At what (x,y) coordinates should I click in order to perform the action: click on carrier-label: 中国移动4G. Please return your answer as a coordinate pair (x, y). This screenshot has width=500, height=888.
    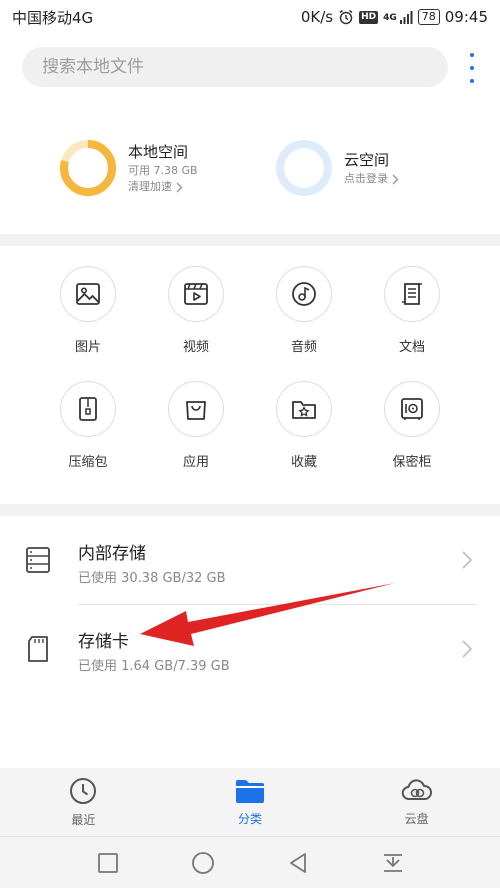
    Looking at the image, I should click on (53, 17).